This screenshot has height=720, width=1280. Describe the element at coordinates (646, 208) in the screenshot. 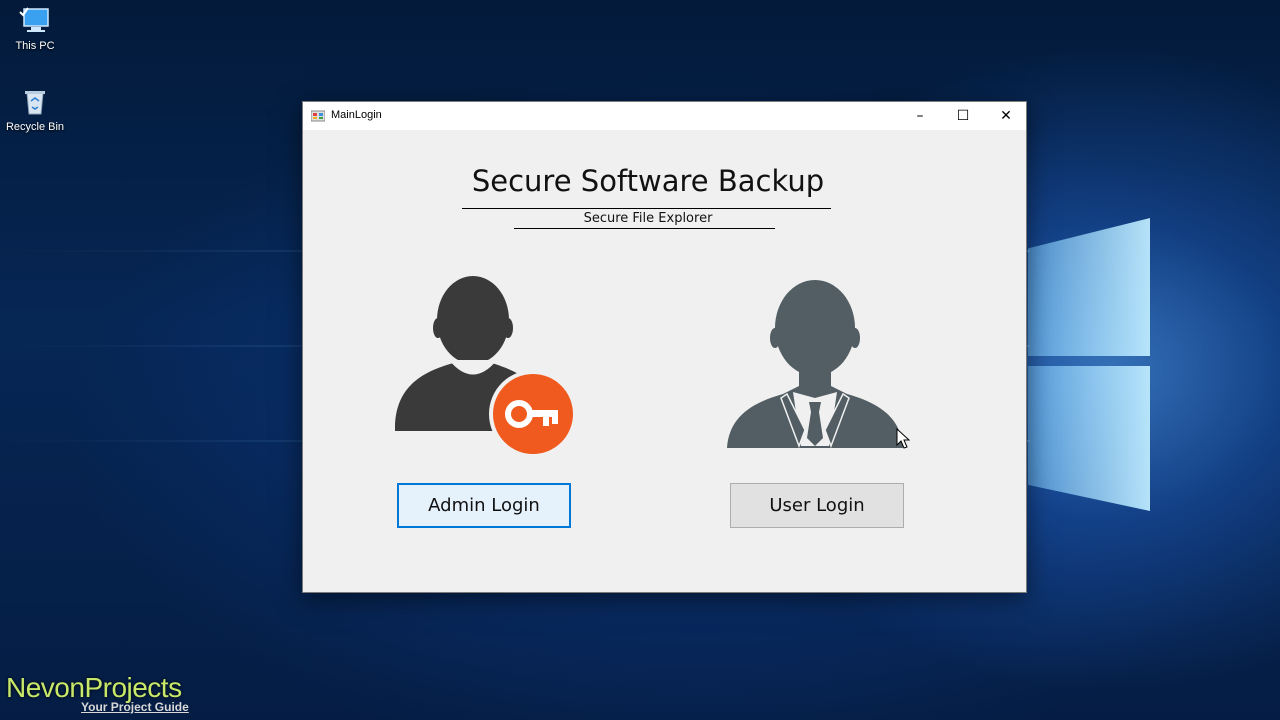

I see `title-underline` at that location.